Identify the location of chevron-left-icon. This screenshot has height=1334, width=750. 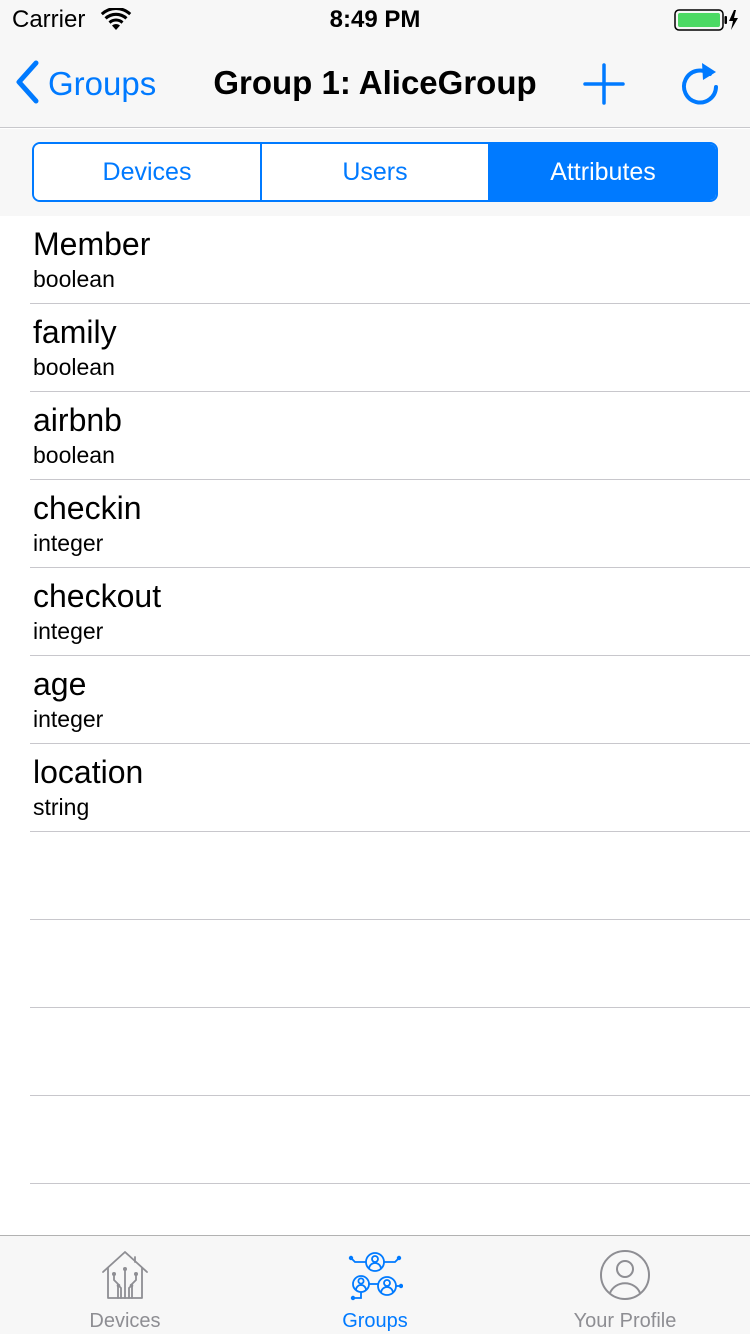
(27, 84).